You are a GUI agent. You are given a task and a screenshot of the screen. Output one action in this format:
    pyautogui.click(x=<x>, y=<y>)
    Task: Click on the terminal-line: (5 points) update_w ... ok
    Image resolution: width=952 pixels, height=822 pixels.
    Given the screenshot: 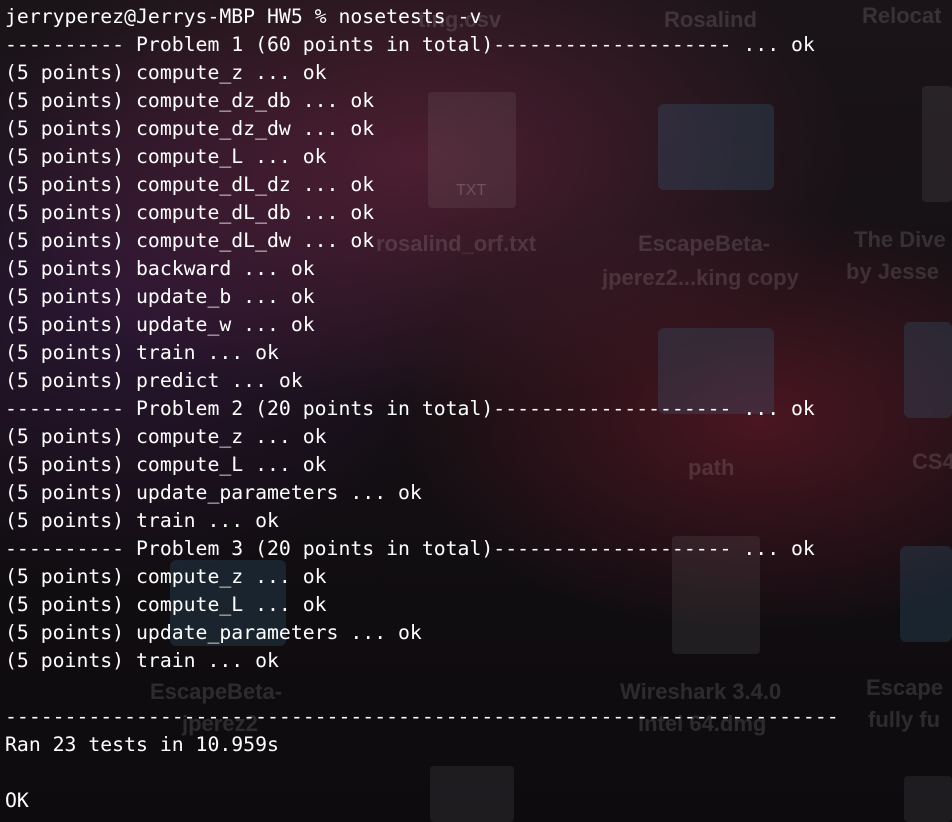 What is the action you would take?
    pyautogui.click(x=160, y=324)
    